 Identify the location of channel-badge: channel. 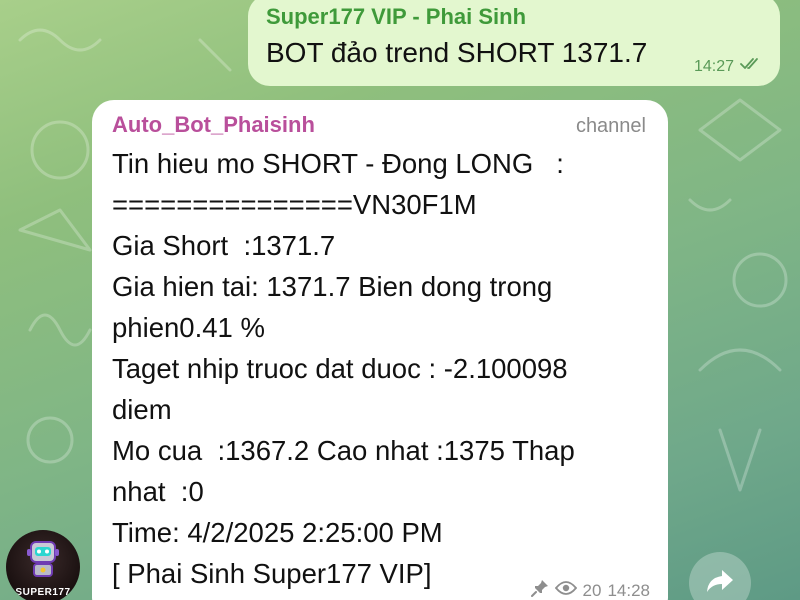
(610, 126).